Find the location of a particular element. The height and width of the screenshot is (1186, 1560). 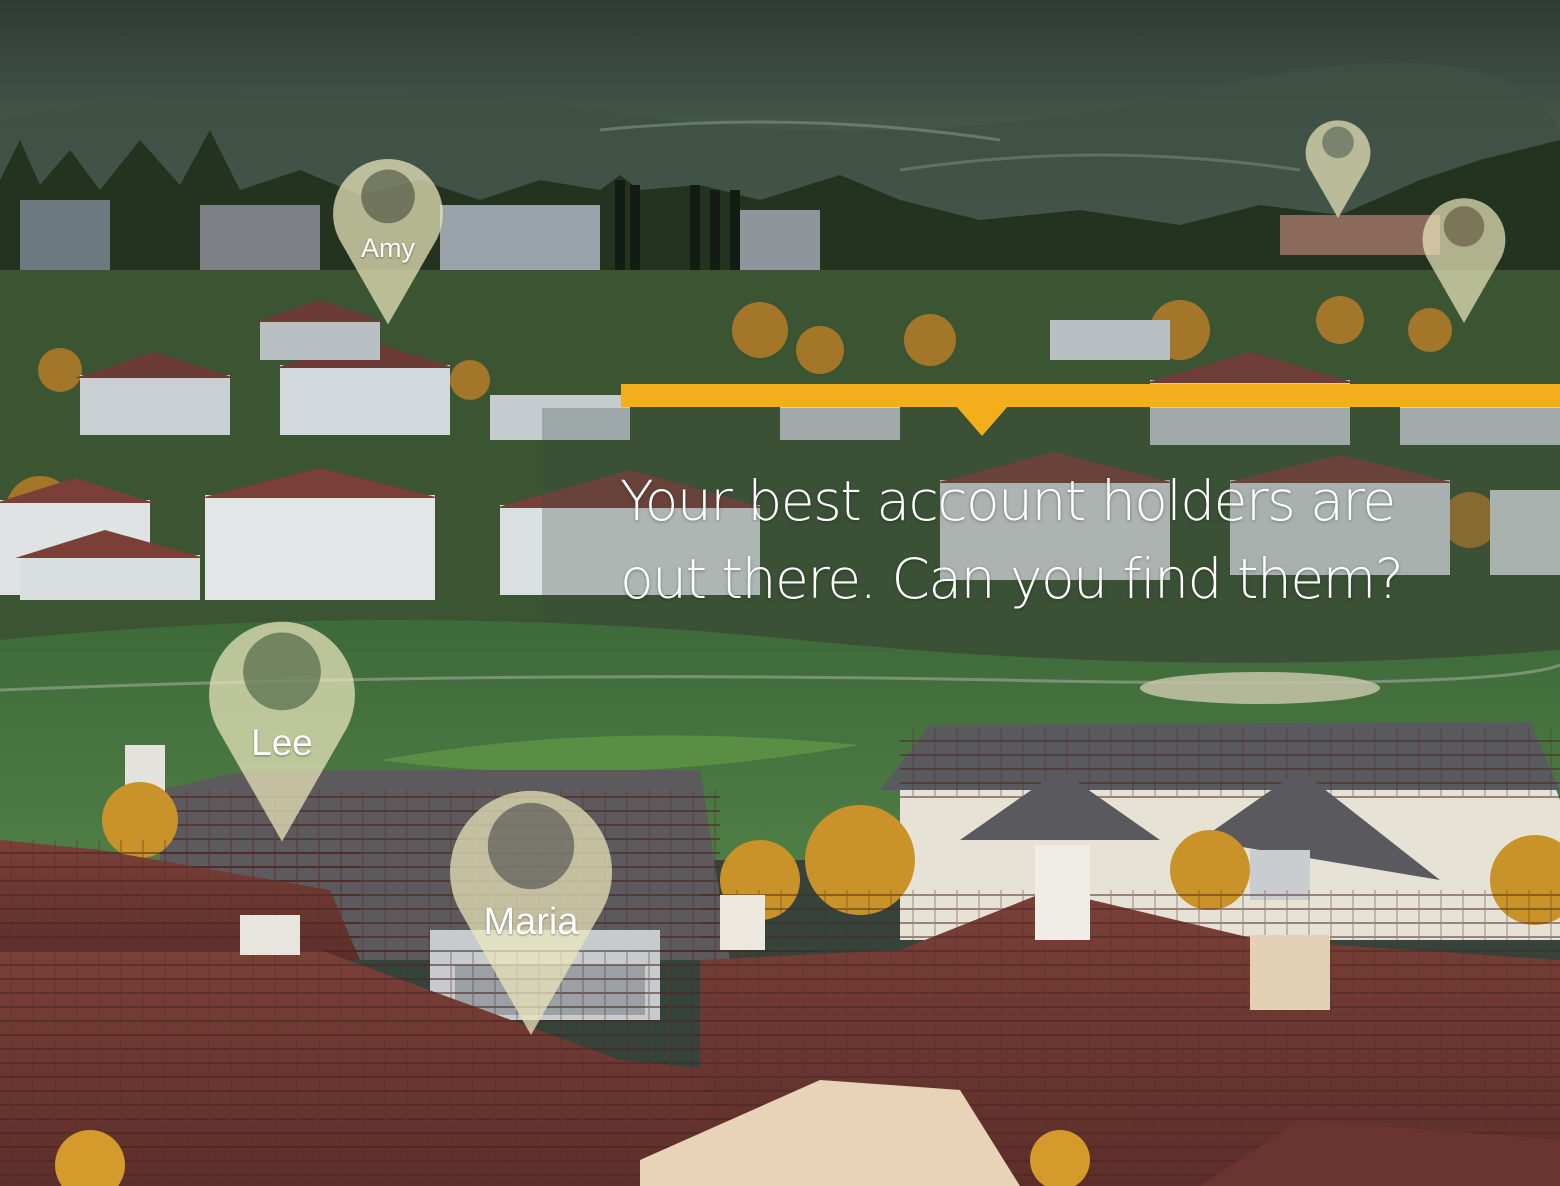

pin-label: Lee is located at coordinates (282, 742).